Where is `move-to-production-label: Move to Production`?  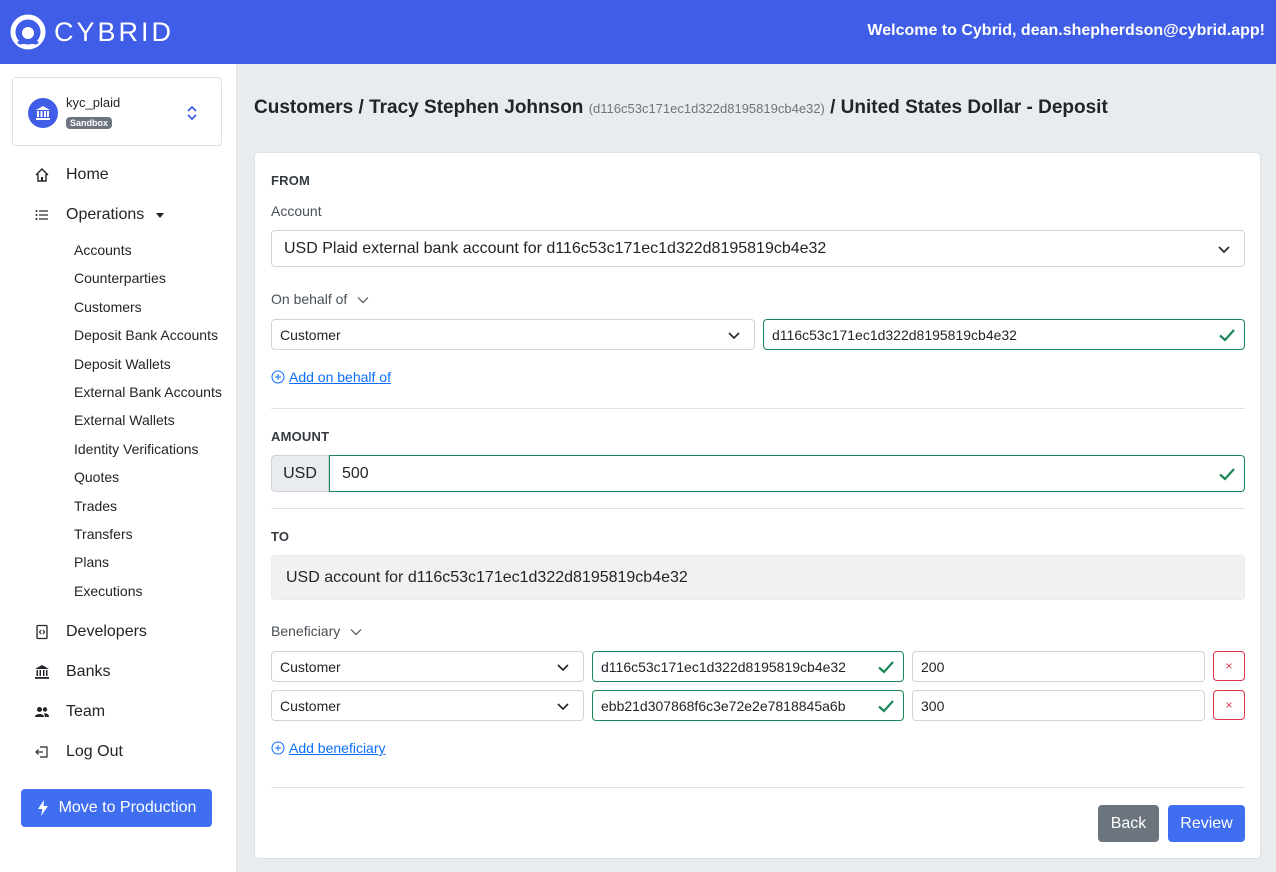 move-to-production-label: Move to Production is located at coordinates (127, 807).